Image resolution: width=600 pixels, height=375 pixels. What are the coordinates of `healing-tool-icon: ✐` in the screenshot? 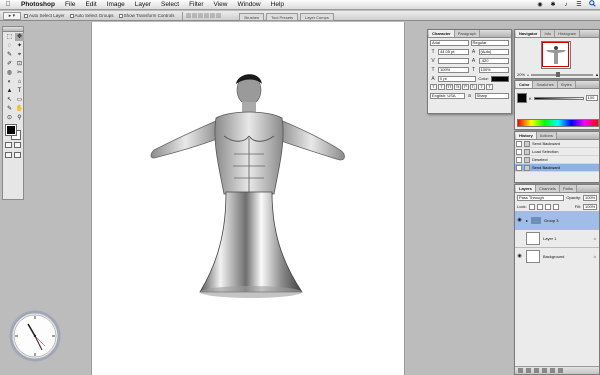 It's located at (9, 64).